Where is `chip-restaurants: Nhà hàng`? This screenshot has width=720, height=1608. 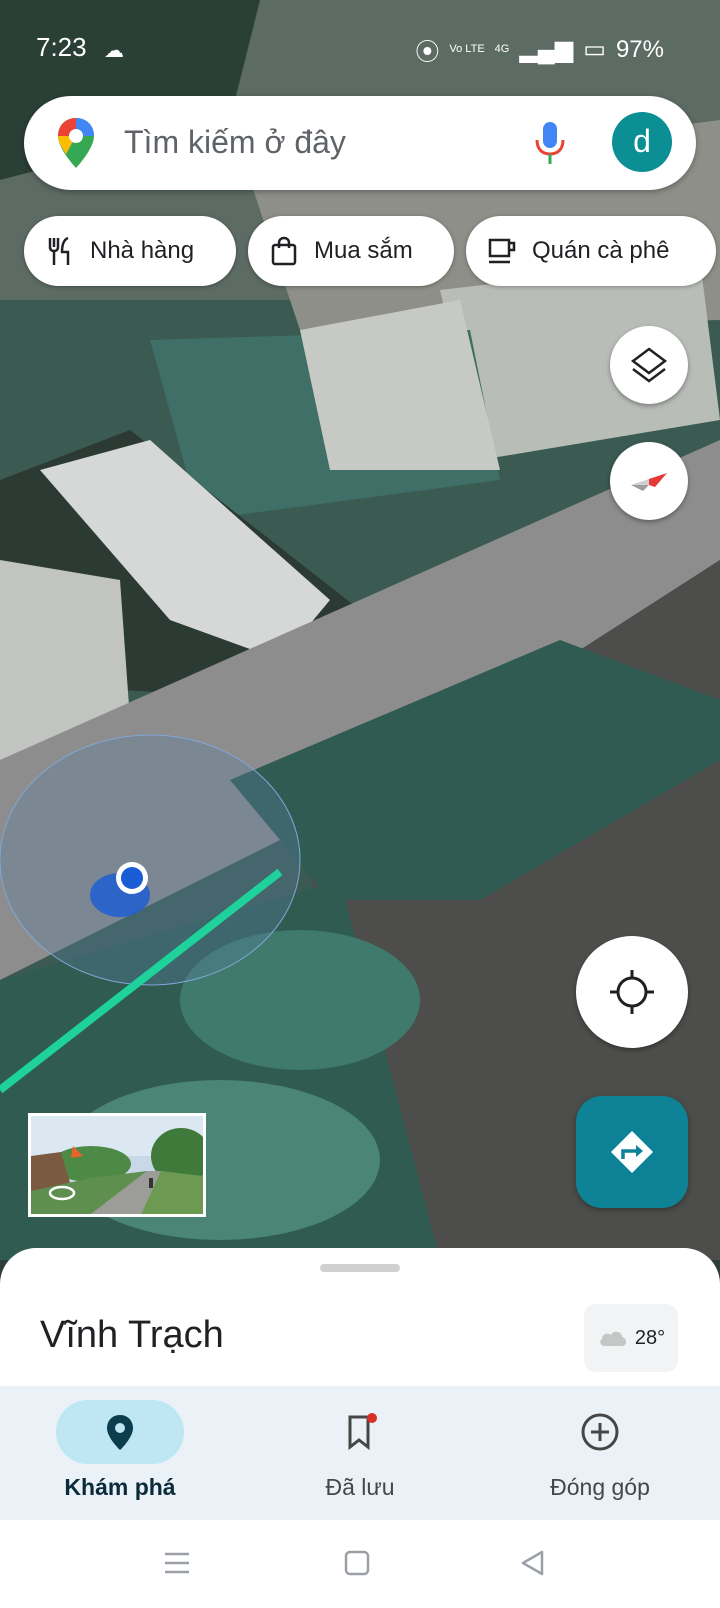
chip-restaurants: Nhà hàng is located at coordinates (130, 251).